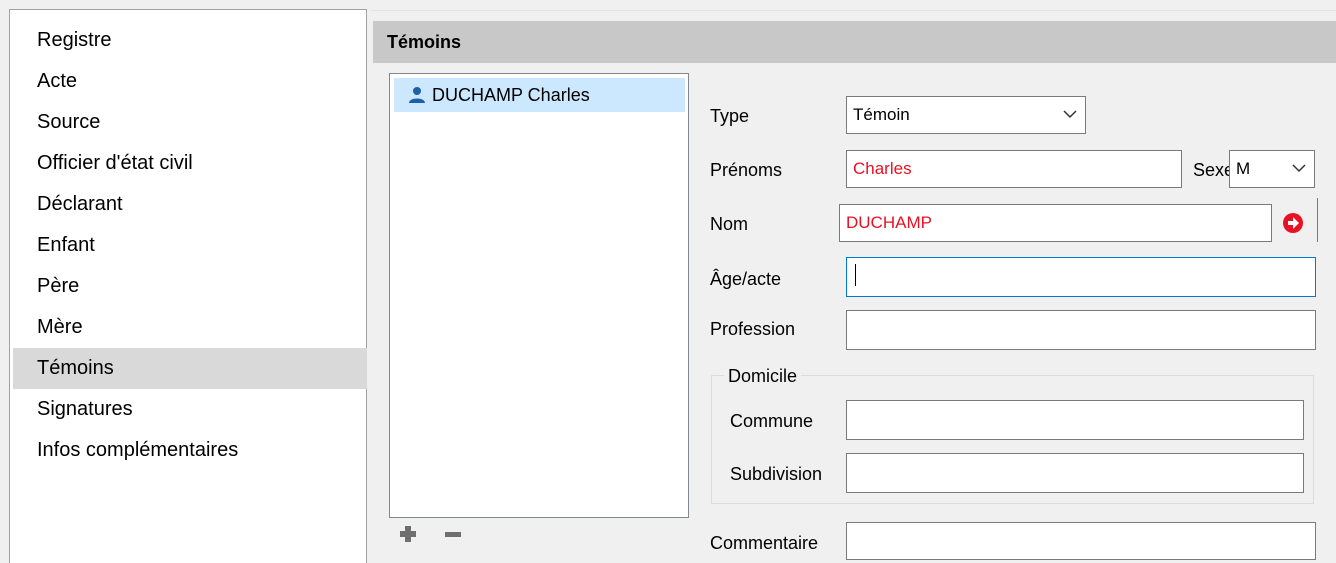 The height and width of the screenshot is (563, 1336). What do you see at coordinates (190, 204) in the screenshot?
I see `nav-item-declarant: Déclarant` at bounding box center [190, 204].